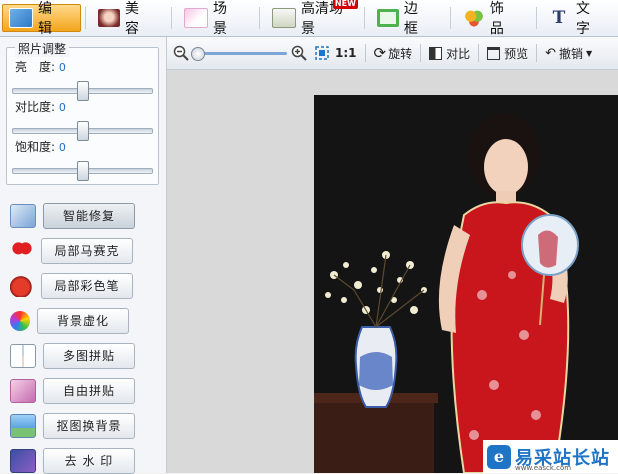 This screenshot has height=474, width=618. I want to click on main-tab-bar: 编 辑 美 容 场 景 高清场景 NEW 边 框 饰 品 T 文 字, so click(309, 18).